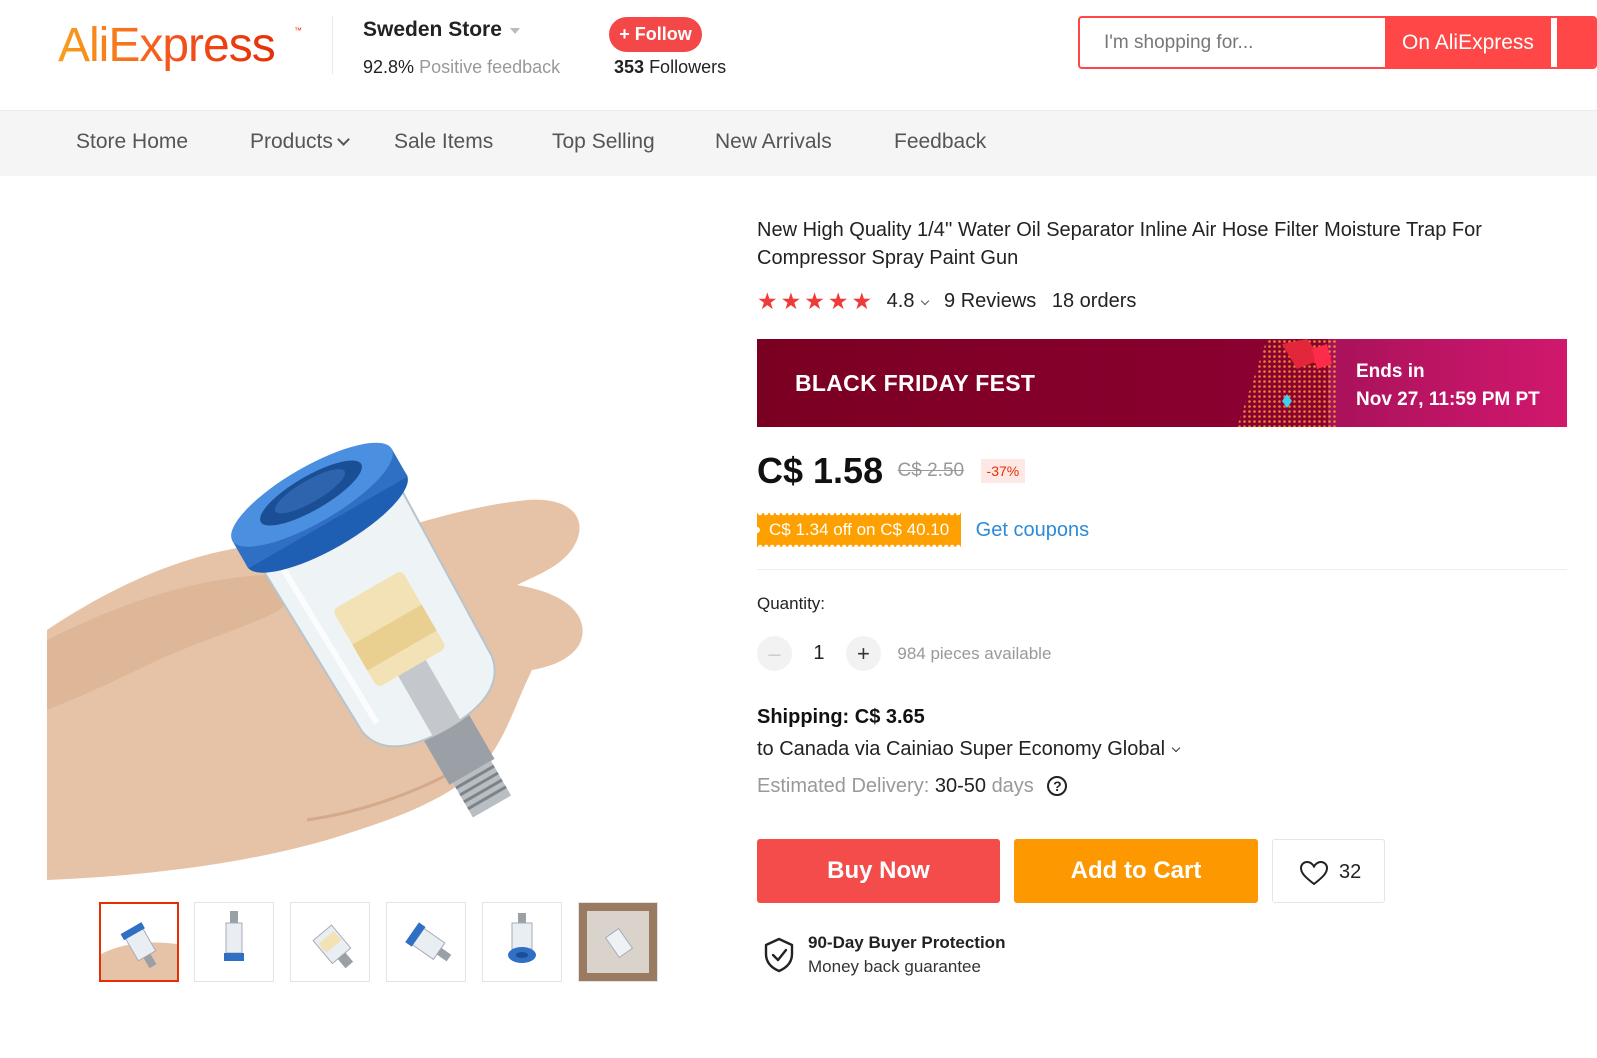  I want to click on followers-label: Followers, so click(688, 67).